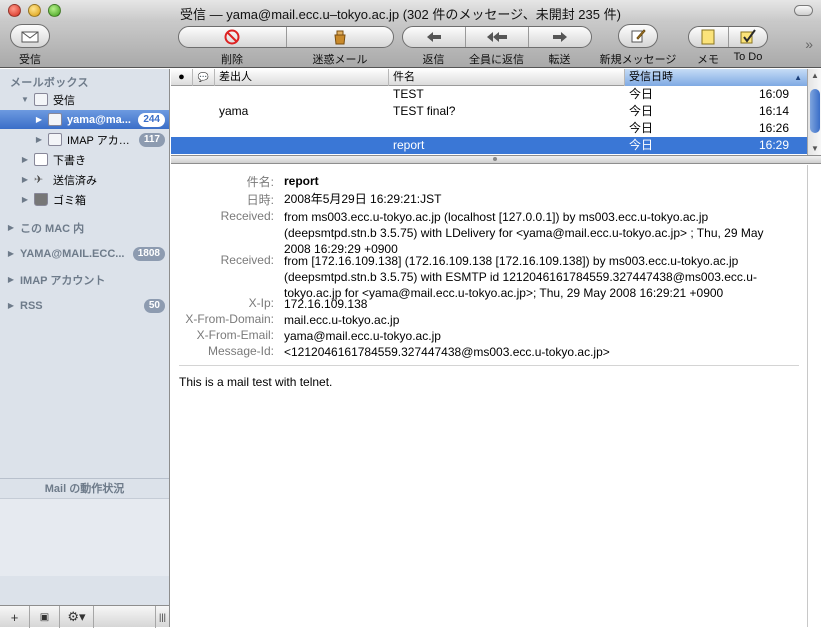 The height and width of the screenshot is (628, 821). Describe the element at coordinates (84, 305) in the screenshot. I see `sidebar-section-rss: ▶ RSS 50` at that location.